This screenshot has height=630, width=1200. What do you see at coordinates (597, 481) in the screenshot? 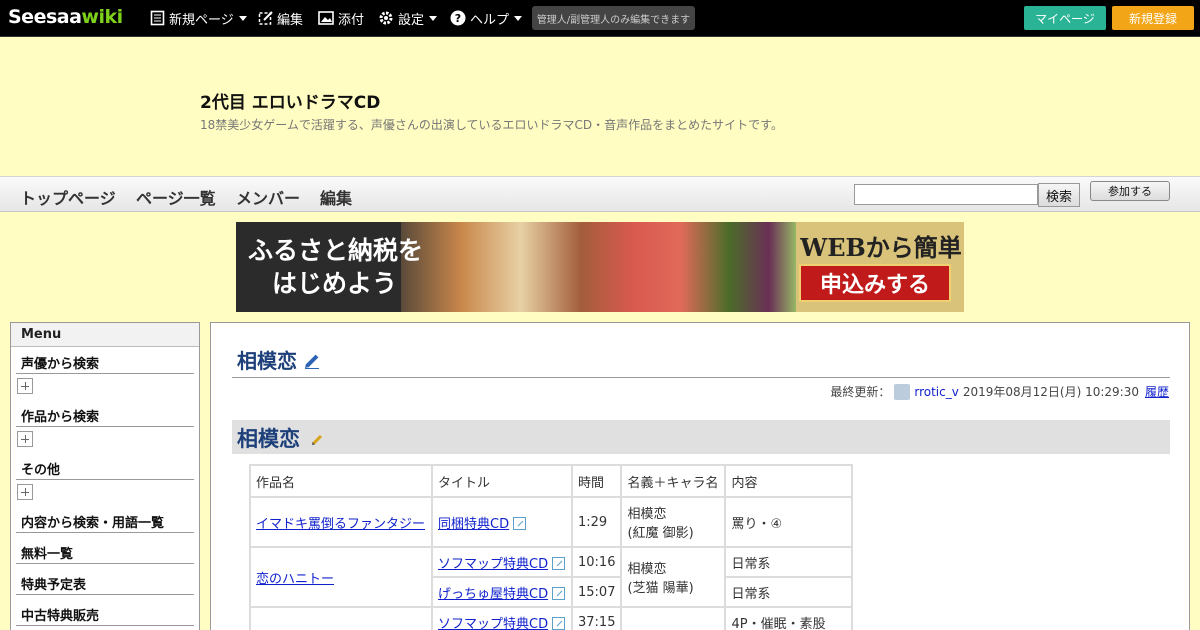
I see `header-time: 時間` at bounding box center [597, 481].